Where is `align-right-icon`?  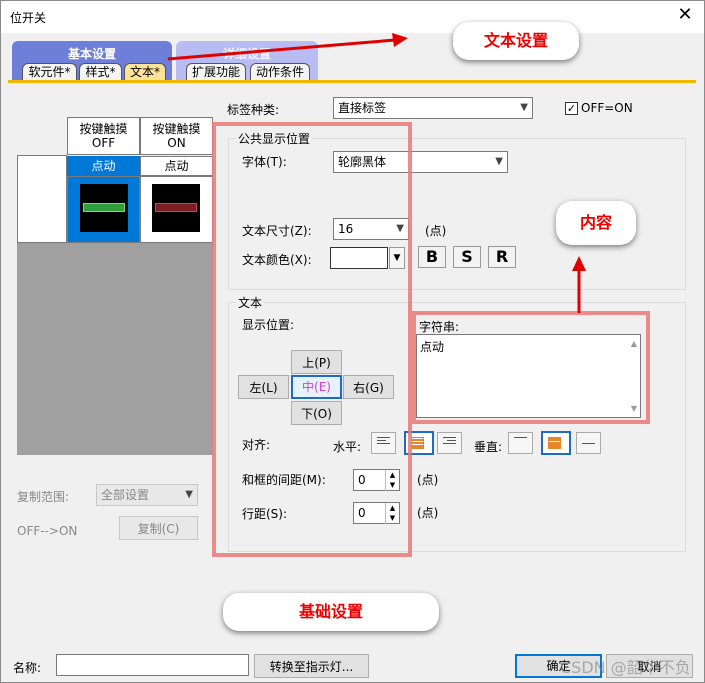 align-right-icon is located at coordinates (449, 443).